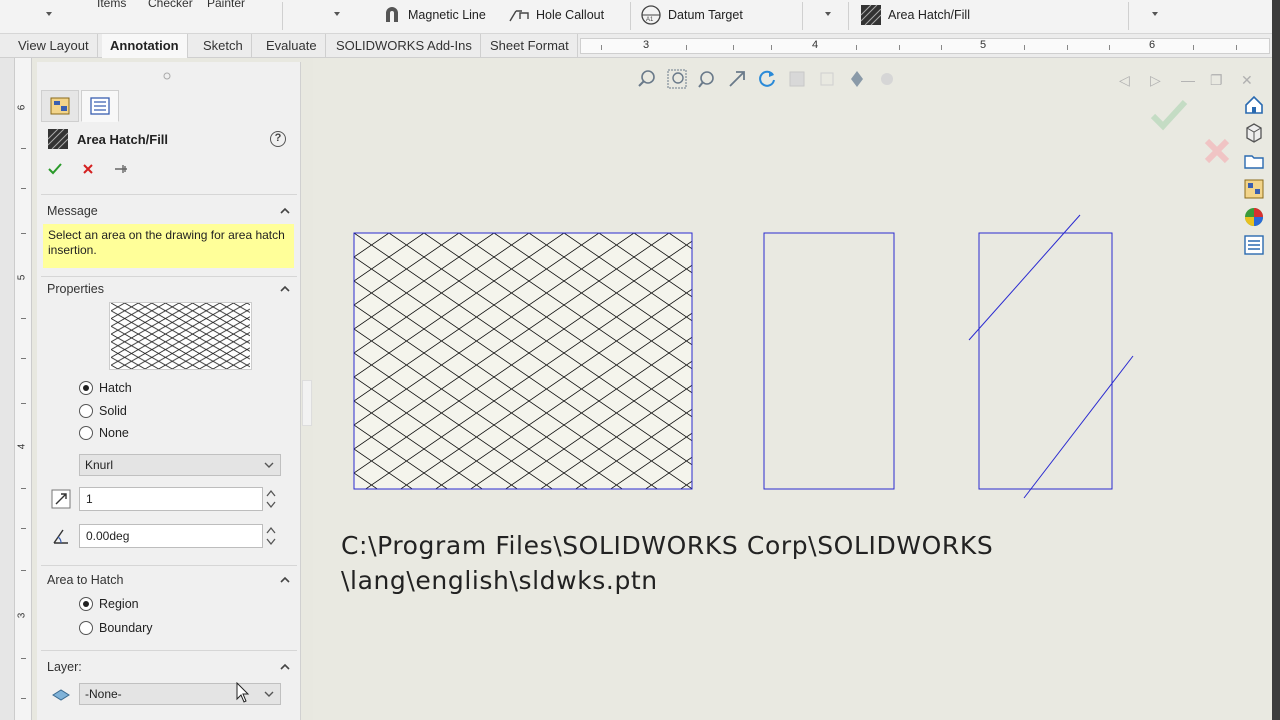 The height and width of the screenshot is (720, 1280). I want to click on hole-callout-button: Hole Callout, so click(556, 15).